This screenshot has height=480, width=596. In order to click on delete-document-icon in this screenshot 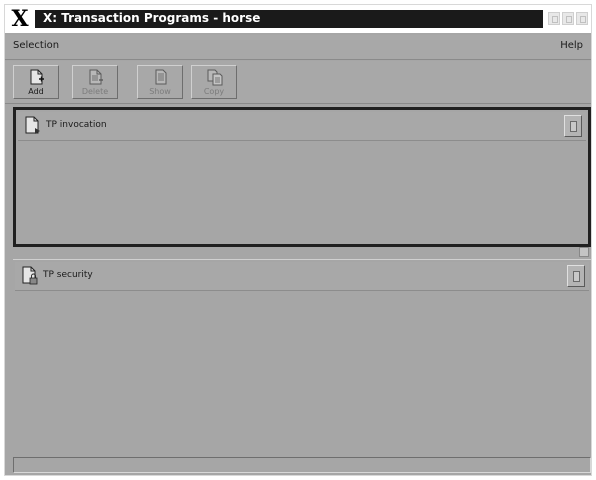, I will do `click(96, 77)`.